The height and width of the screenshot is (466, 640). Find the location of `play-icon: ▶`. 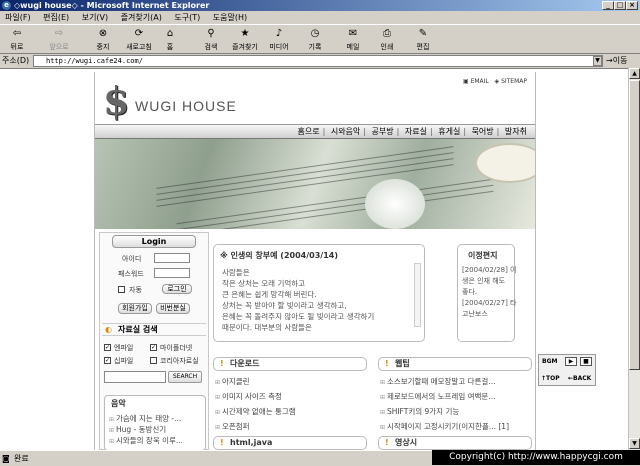

play-icon: ▶ is located at coordinates (571, 361).